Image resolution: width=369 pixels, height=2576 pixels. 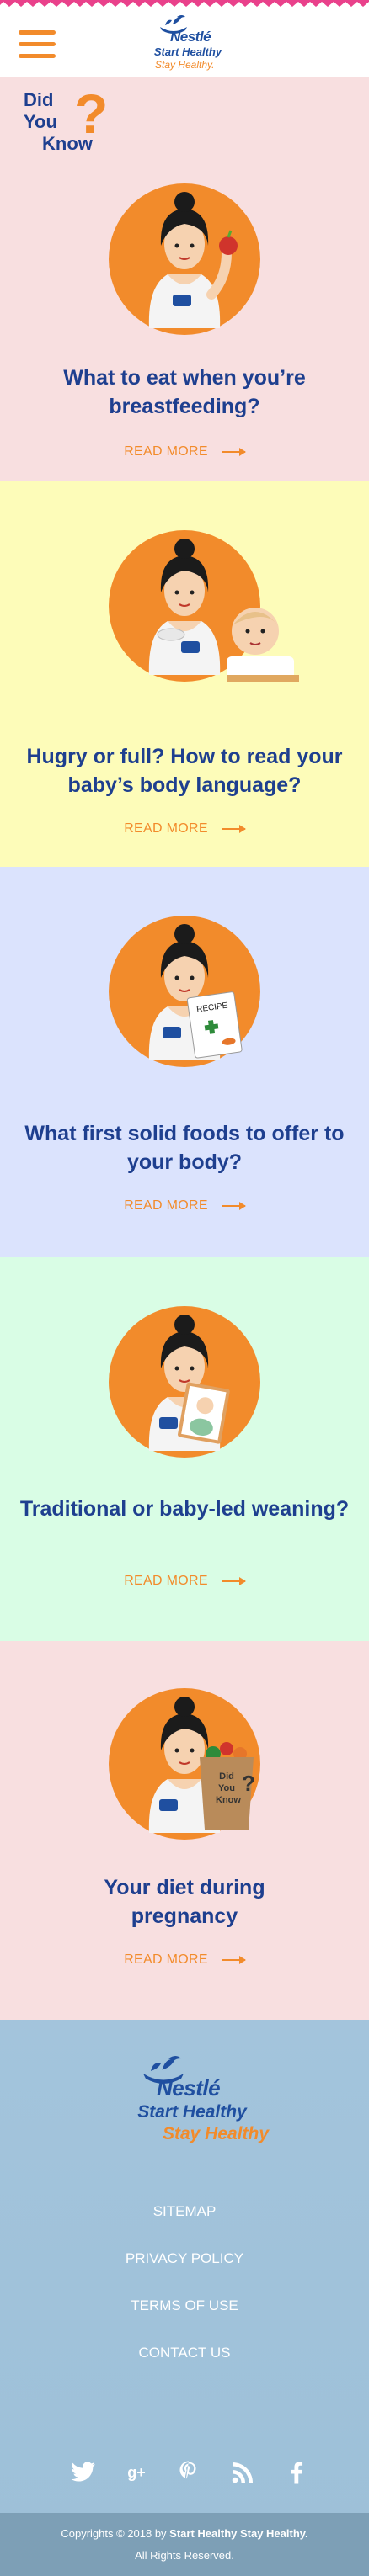 What do you see at coordinates (227, 1776) in the screenshot?
I see `bag-word: Did` at bounding box center [227, 1776].